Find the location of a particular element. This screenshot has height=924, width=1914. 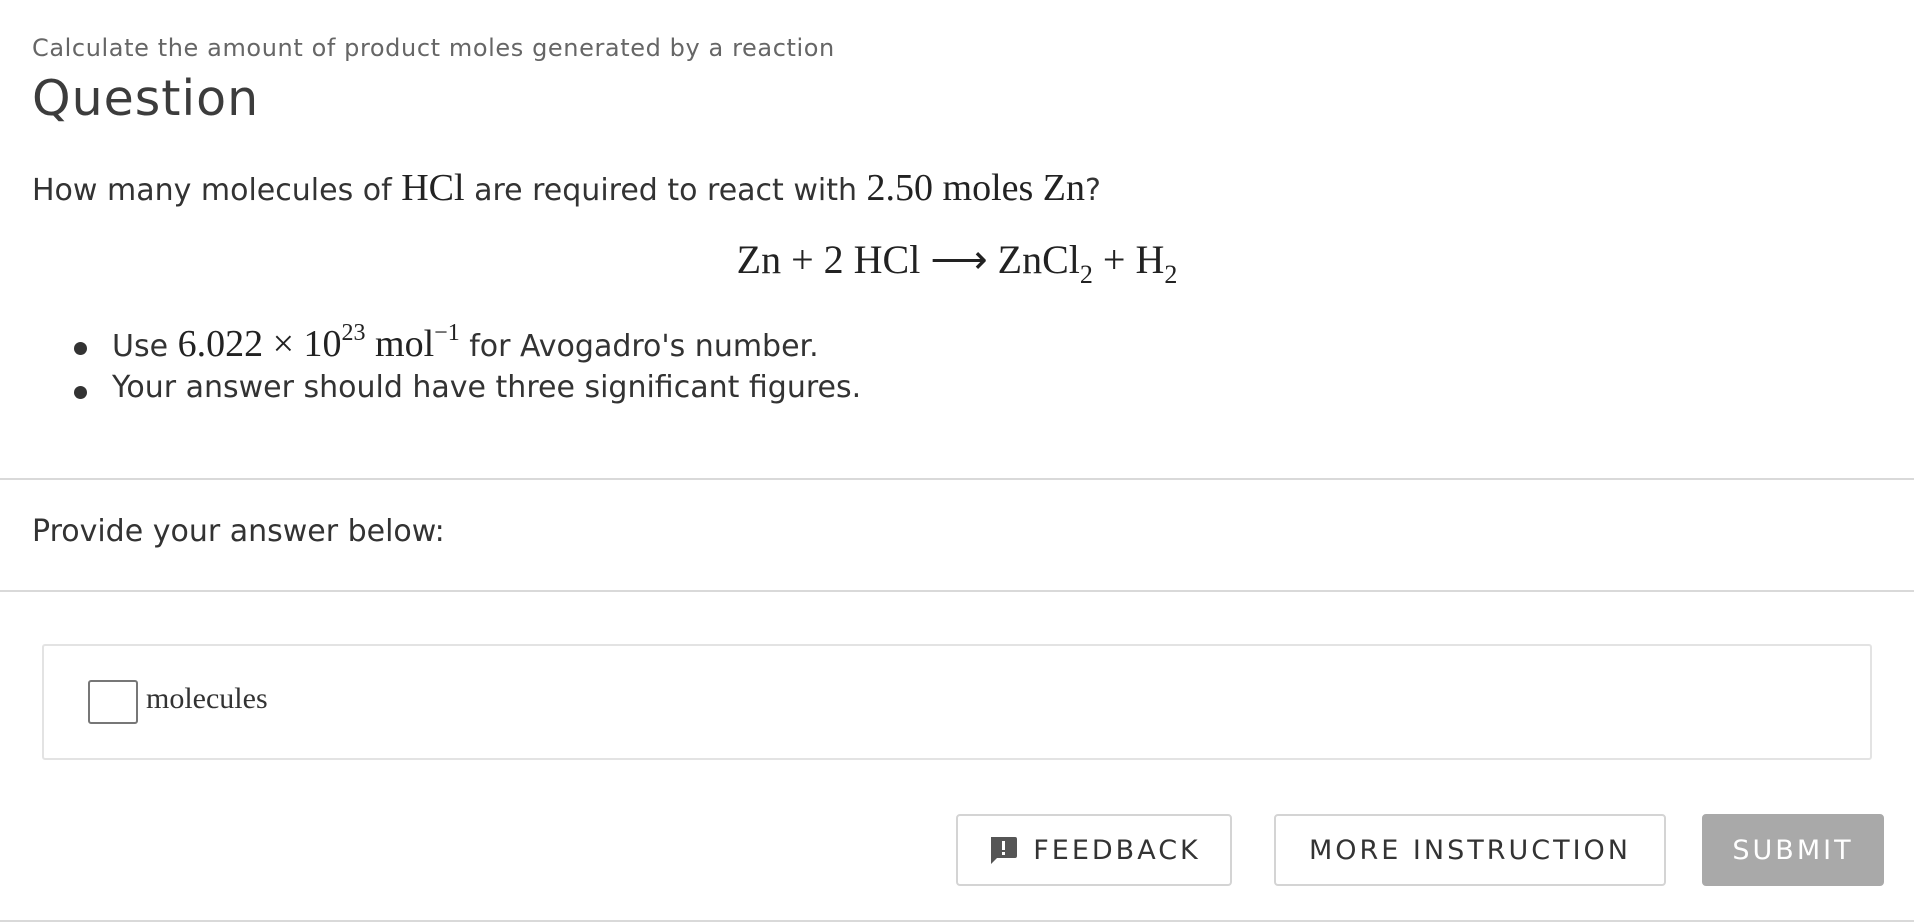

answer-unit: molecules is located at coordinates (207, 698).